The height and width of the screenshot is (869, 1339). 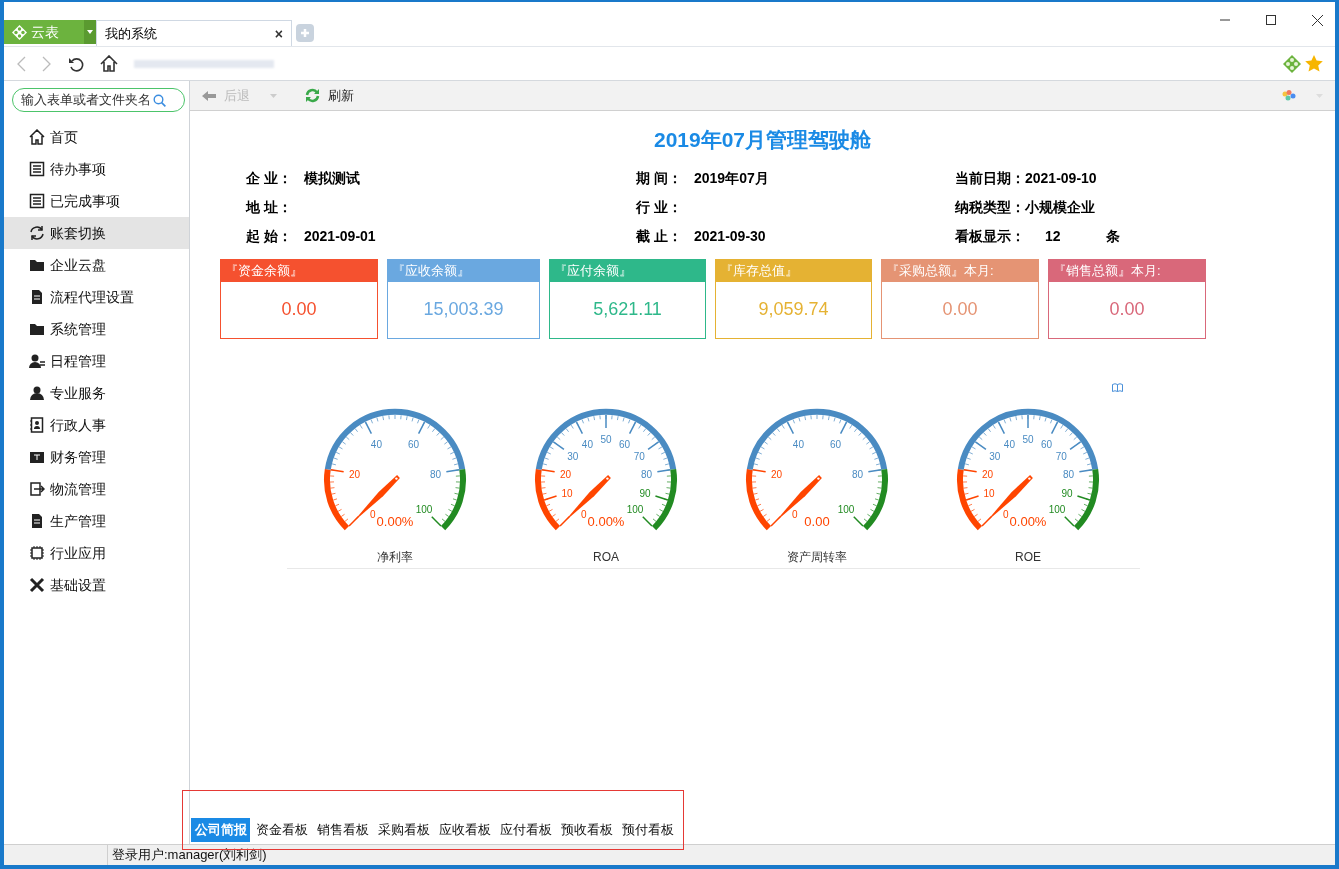 I want to click on gauge-label: 净利率, so click(x=395, y=557).